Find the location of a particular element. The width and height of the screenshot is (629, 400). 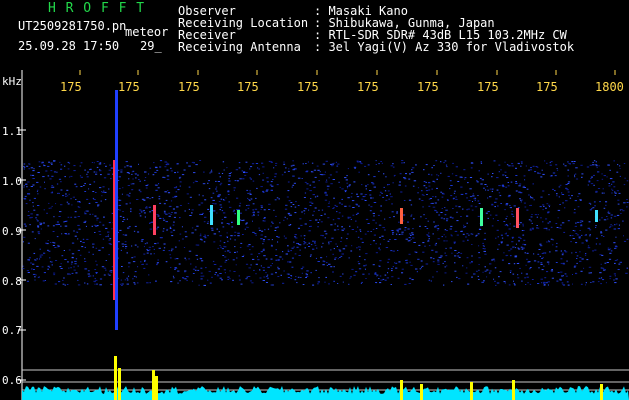

spectrum-trace is located at coordinates (325, 393).